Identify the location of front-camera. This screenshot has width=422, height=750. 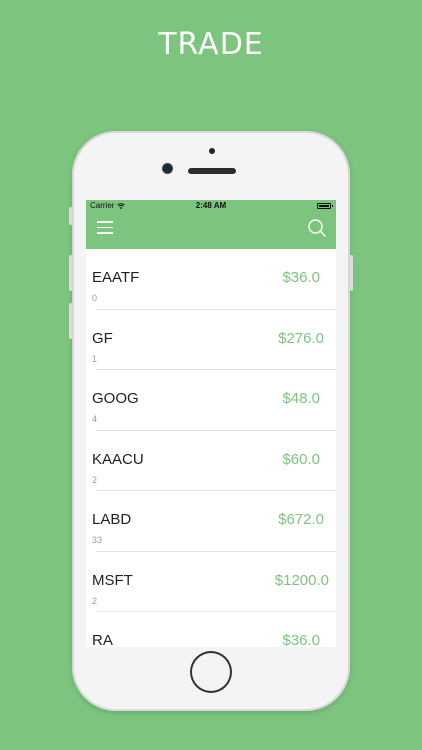
(167, 168).